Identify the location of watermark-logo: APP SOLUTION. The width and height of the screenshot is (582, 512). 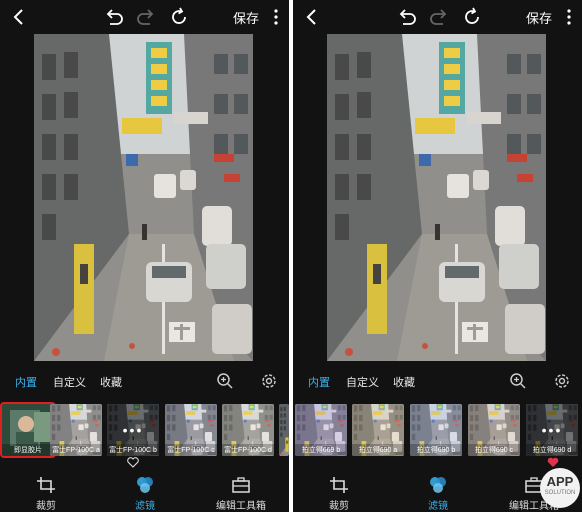
(560, 488).